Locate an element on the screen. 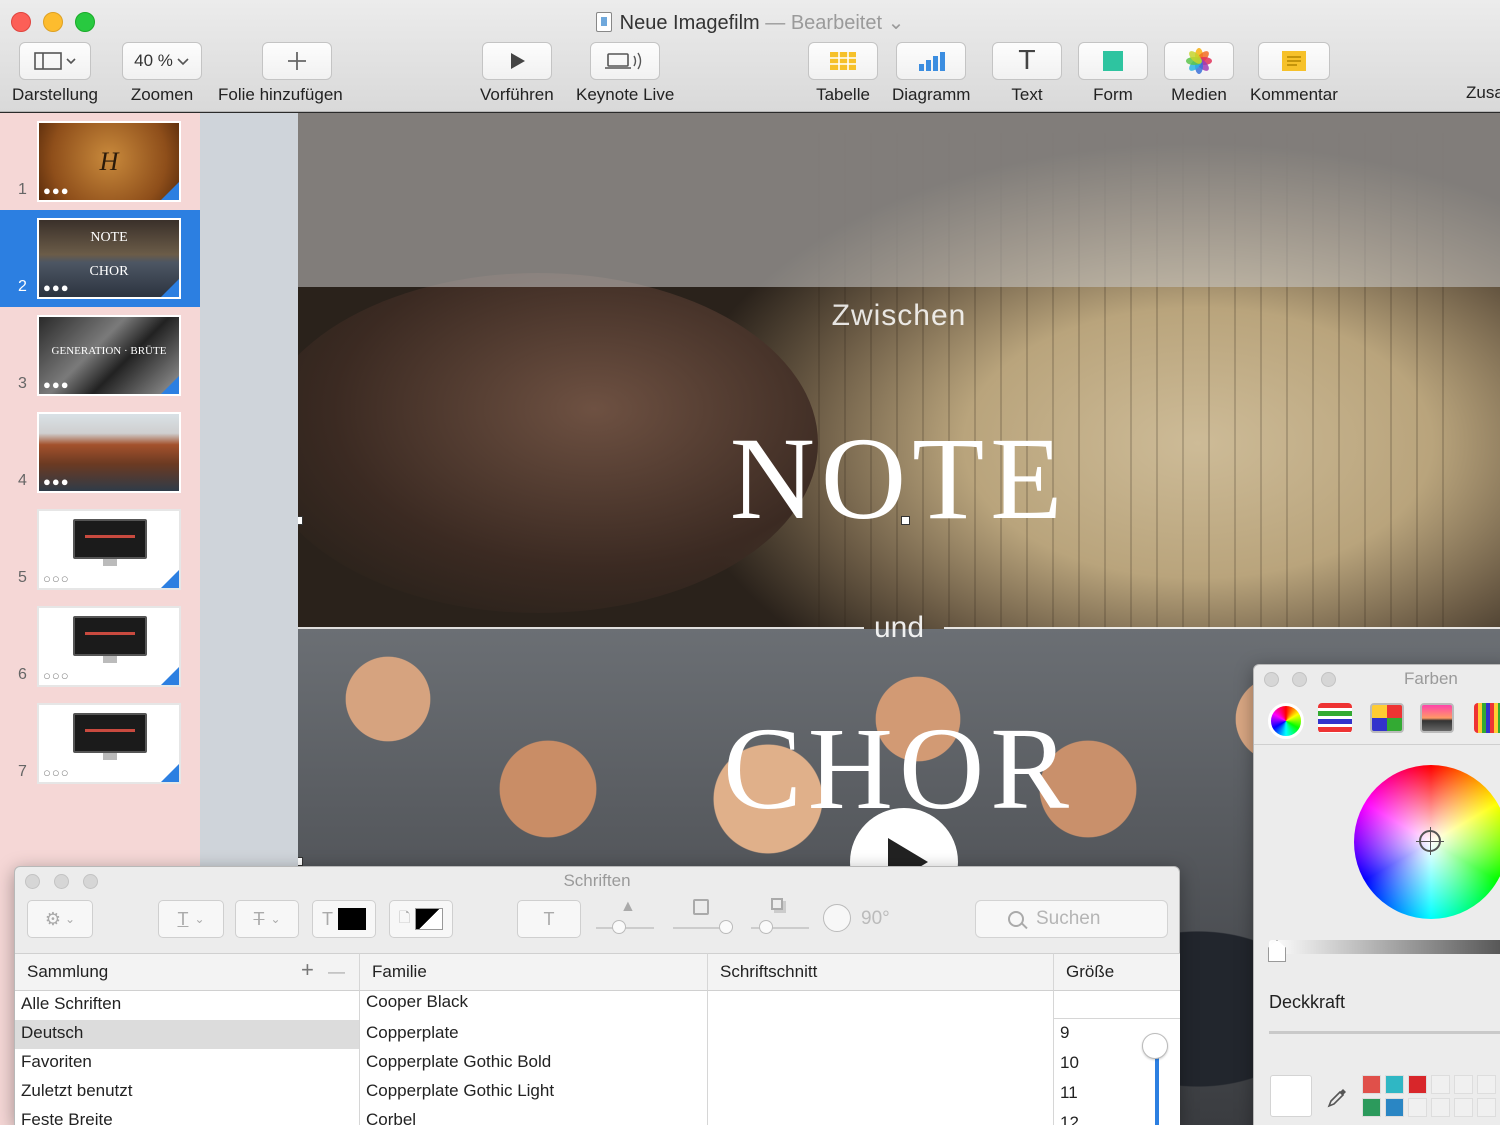  document-color-button: 🗋 is located at coordinates (421, 919).